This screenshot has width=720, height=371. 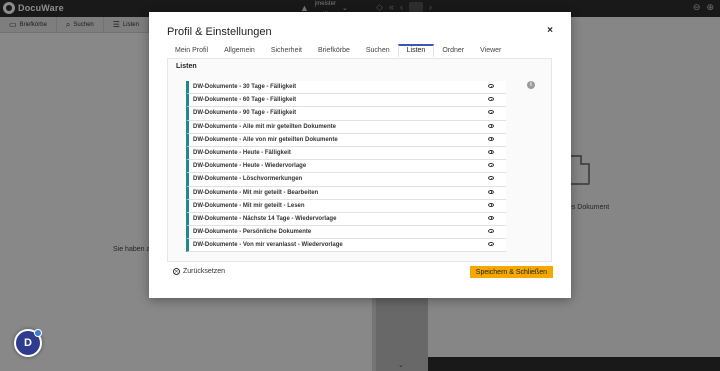 What do you see at coordinates (191, 50) in the screenshot?
I see `tab-mein-profil: Mein Profil` at bounding box center [191, 50].